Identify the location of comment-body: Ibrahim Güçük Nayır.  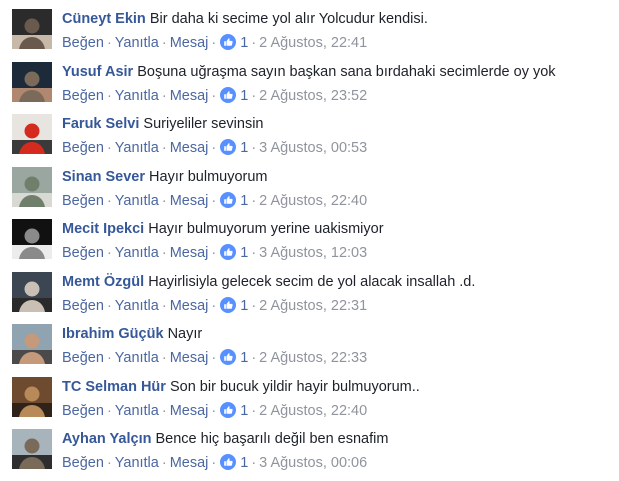
(132, 334).